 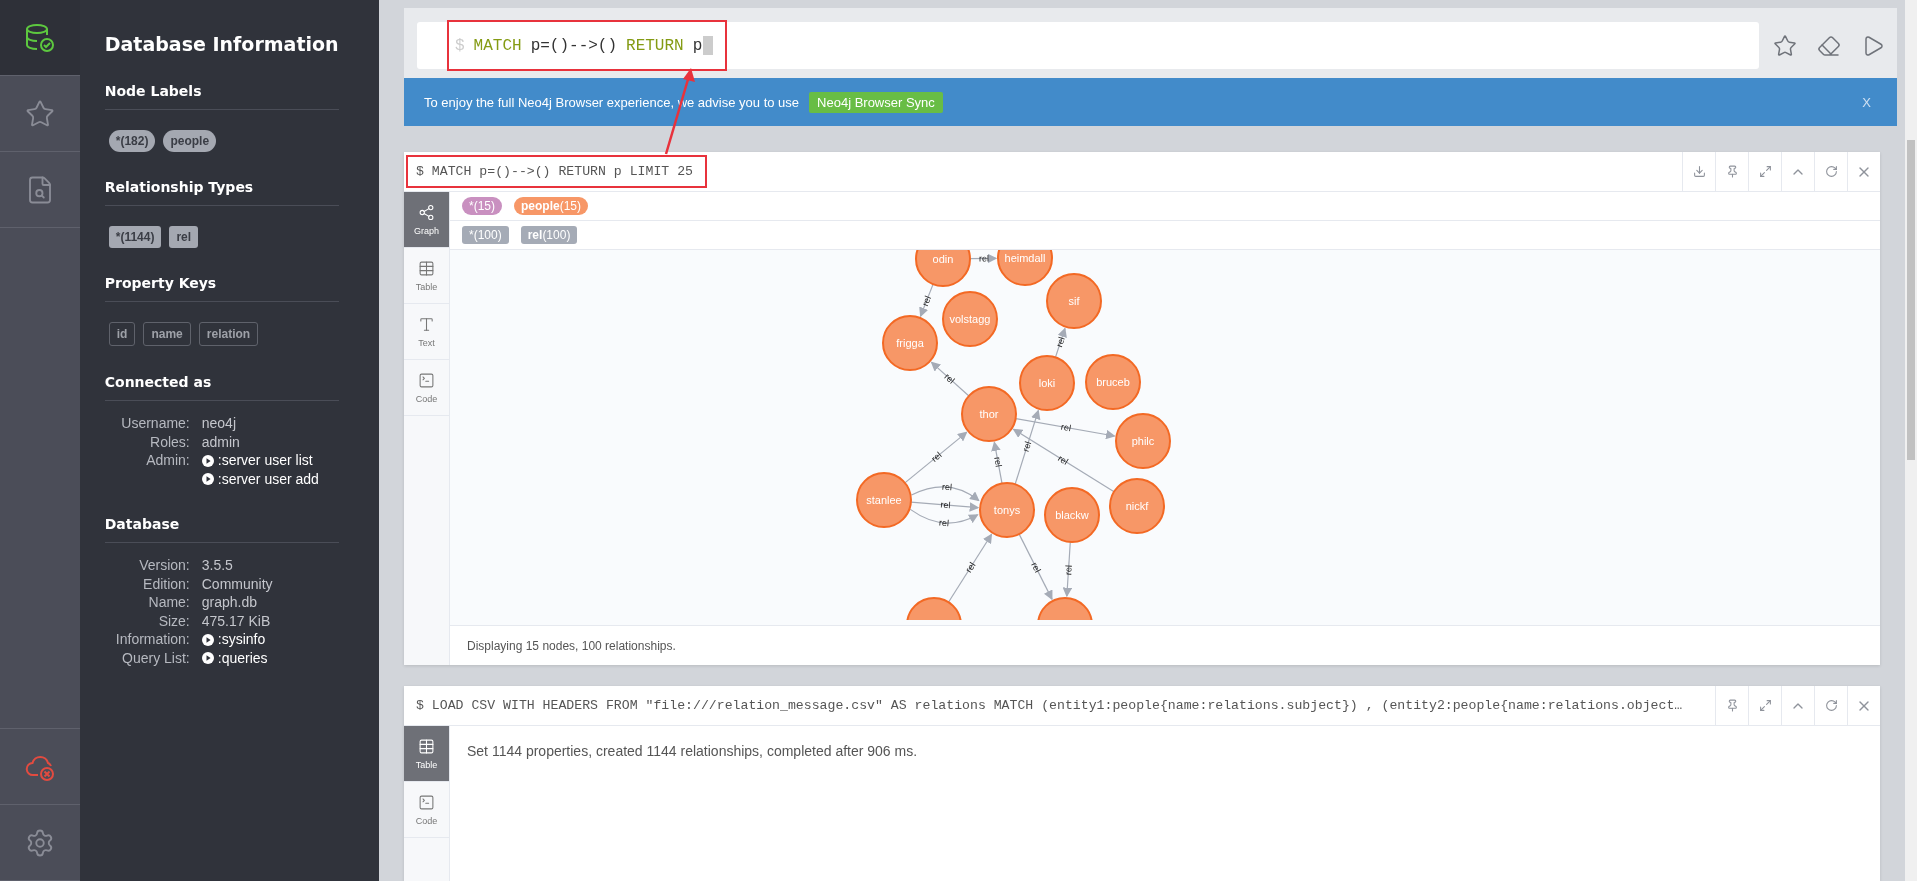 What do you see at coordinates (270, 658) in the screenshot?
I see `command-link: :queries` at bounding box center [270, 658].